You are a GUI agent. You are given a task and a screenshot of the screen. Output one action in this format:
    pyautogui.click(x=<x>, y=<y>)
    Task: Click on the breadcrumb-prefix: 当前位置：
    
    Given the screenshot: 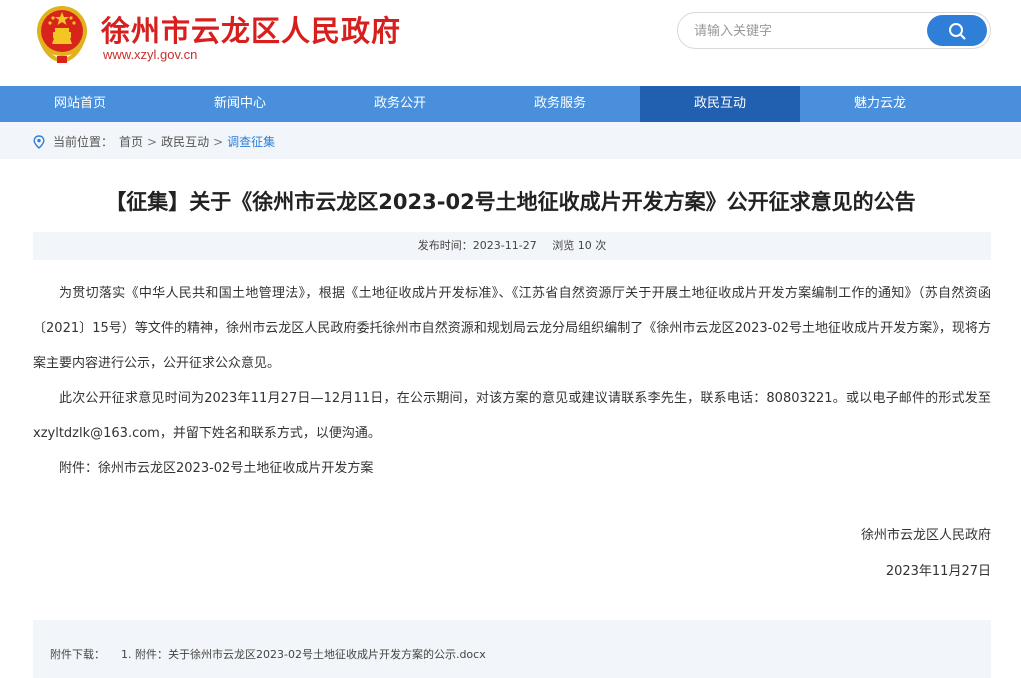 What is the action you would take?
    pyautogui.click(x=83, y=142)
    